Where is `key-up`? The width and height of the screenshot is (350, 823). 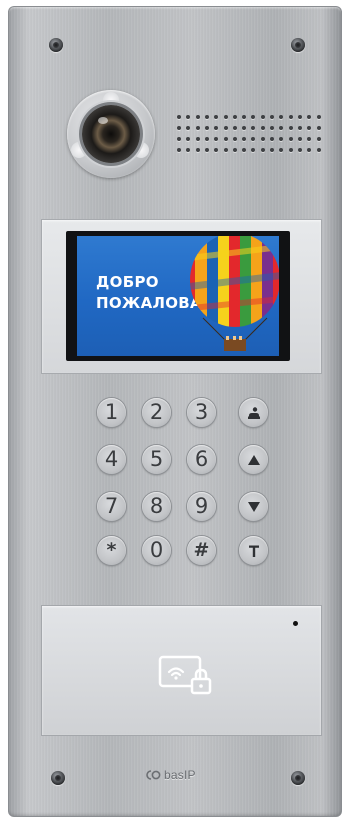 key-up is located at coordinates (253, 459).